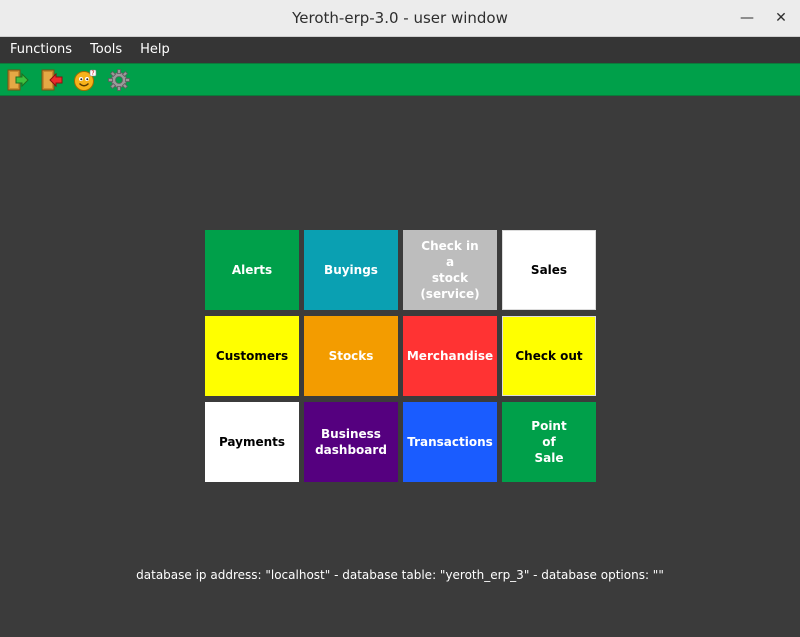 The image size is (800, 637). Describe the element at coordinates (155, 50) in the screenshot. I see `menu-help: Help` at that location.